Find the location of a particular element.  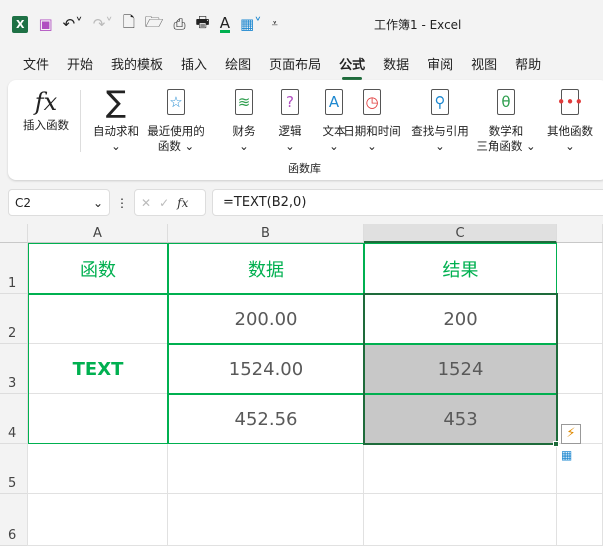

function-category-icon: θ is located at coordinates (506, 102).